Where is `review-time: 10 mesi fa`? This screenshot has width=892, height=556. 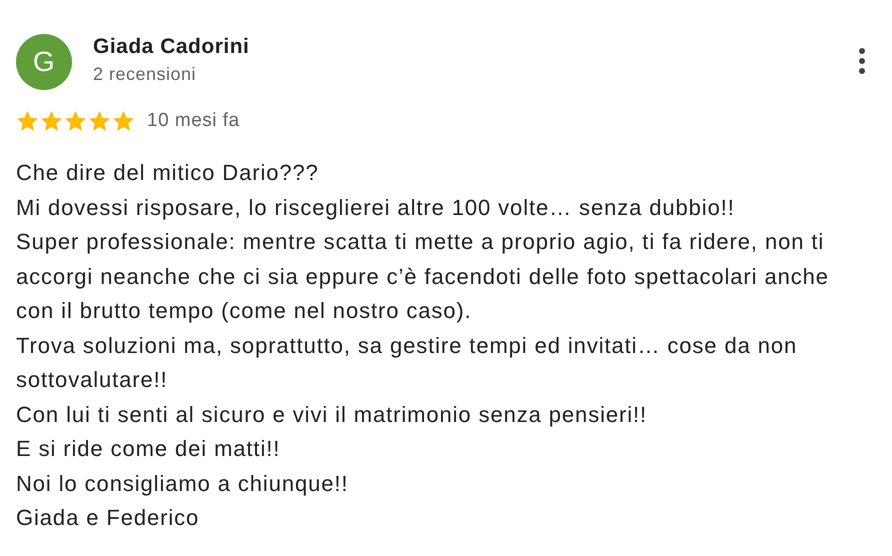
review-time: 10 mesi fa is located at coordinates (193, 121).